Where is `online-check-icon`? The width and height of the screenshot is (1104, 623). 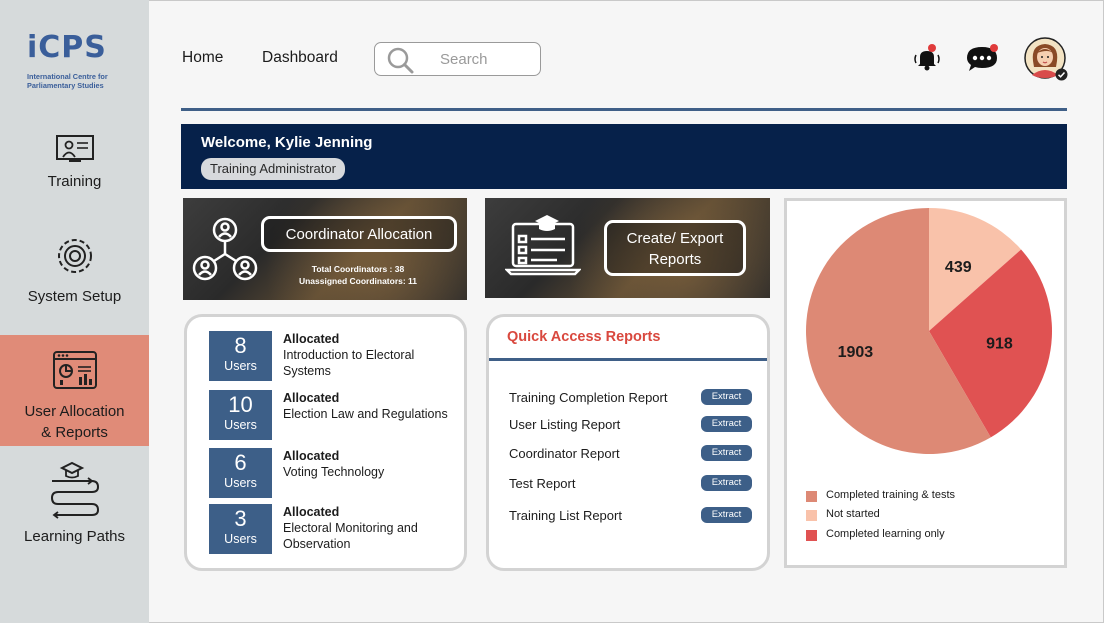
online-check-icon is located at coordinates (1061, 74).